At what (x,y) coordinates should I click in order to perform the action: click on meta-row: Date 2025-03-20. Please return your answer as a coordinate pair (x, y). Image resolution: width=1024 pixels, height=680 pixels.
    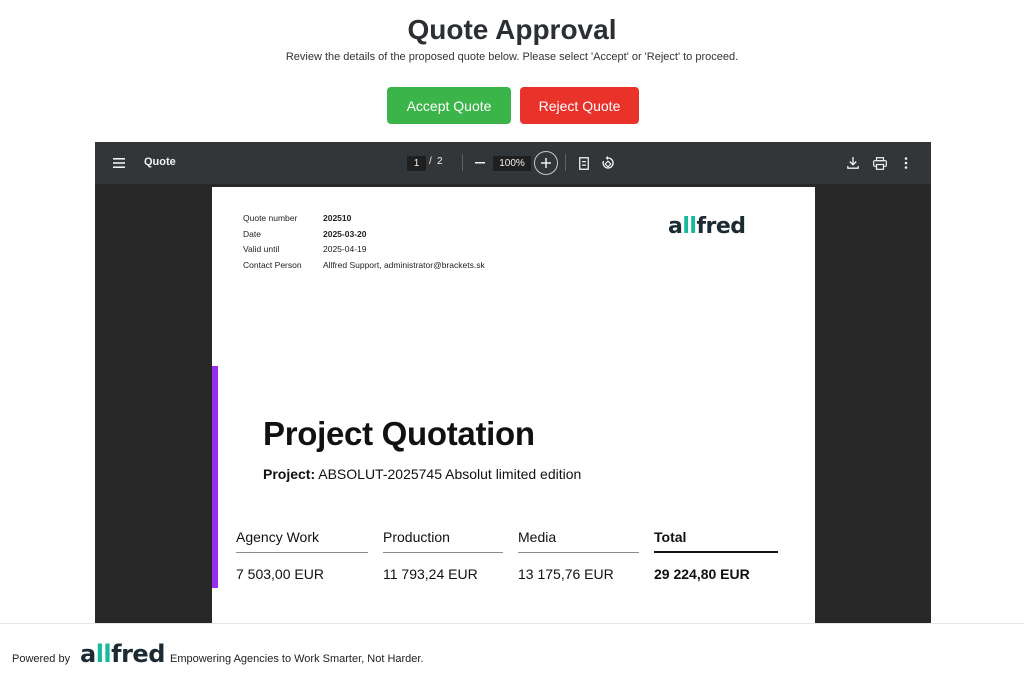
    Looking at the image, I should click on (364, 237).